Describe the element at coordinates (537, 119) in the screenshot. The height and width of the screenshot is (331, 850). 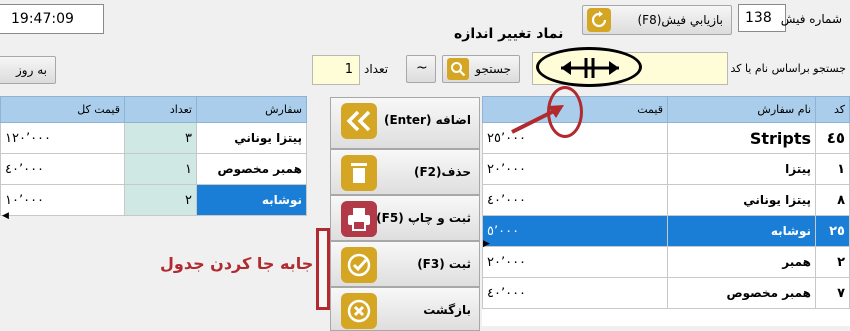
I see `annotation-arrow` at that location.